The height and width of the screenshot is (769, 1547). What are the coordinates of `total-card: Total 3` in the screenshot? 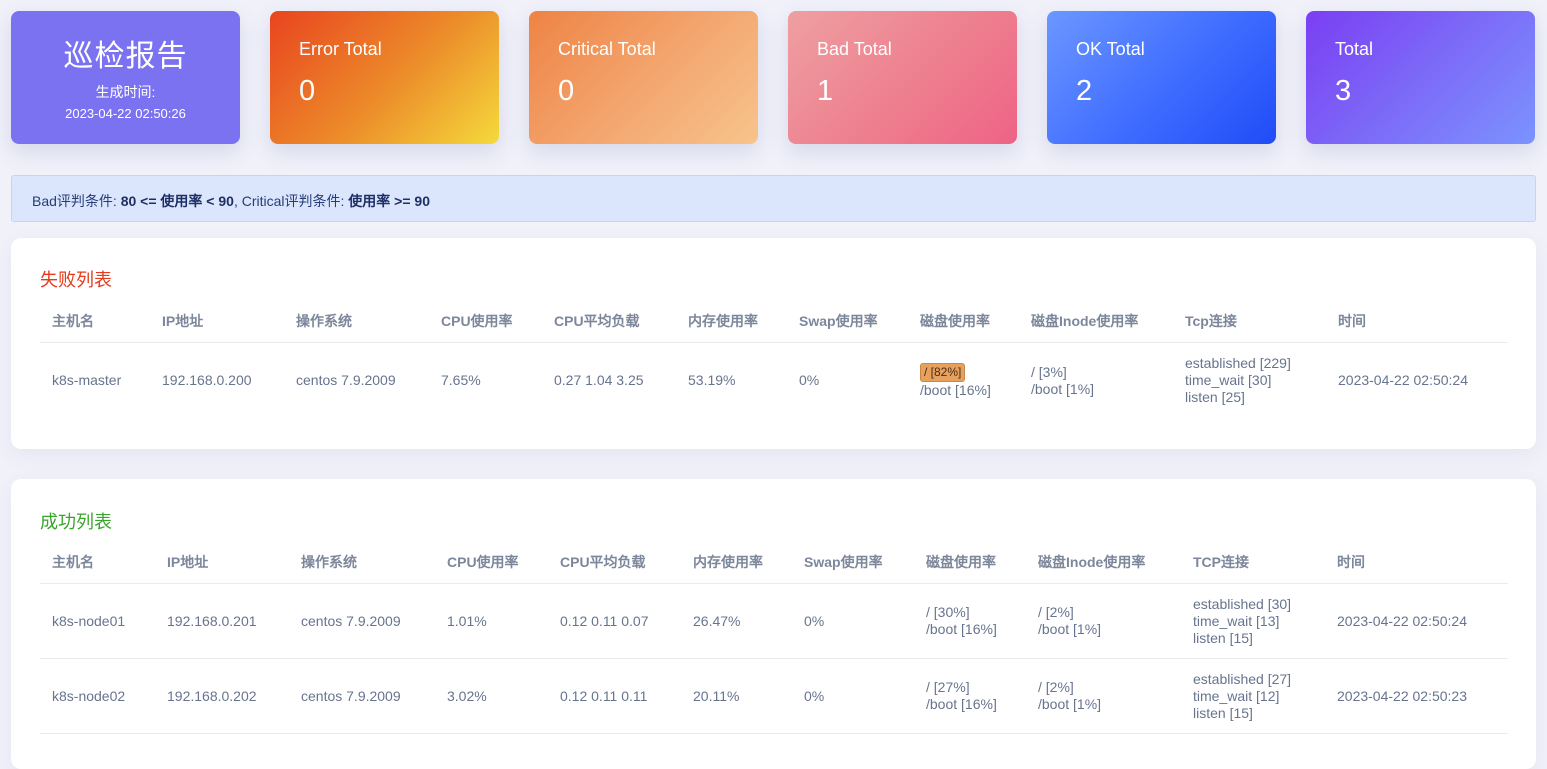 It's located at (1420, 77).